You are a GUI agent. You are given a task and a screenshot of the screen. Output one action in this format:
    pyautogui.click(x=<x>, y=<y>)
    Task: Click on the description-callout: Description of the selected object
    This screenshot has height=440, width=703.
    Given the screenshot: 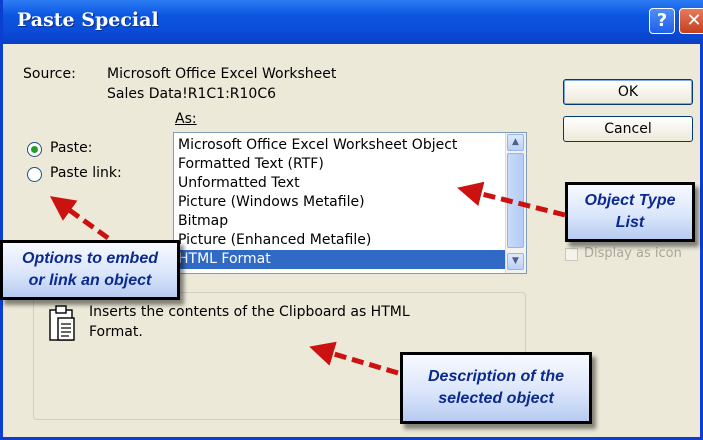 What is the action you would take?
    pyautogui.click(x=496, y=388)
    